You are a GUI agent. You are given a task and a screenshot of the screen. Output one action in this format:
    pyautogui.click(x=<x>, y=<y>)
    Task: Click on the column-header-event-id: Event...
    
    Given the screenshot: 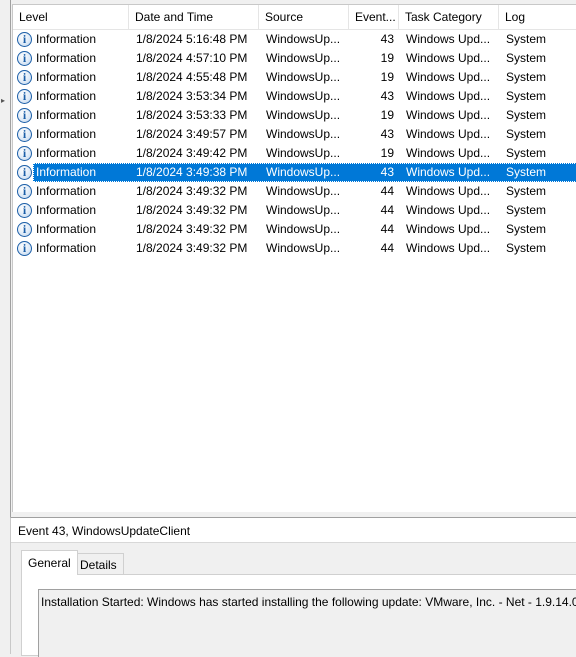 What is the action you would take?
    pyautogui.click(x=374, y=17)
    